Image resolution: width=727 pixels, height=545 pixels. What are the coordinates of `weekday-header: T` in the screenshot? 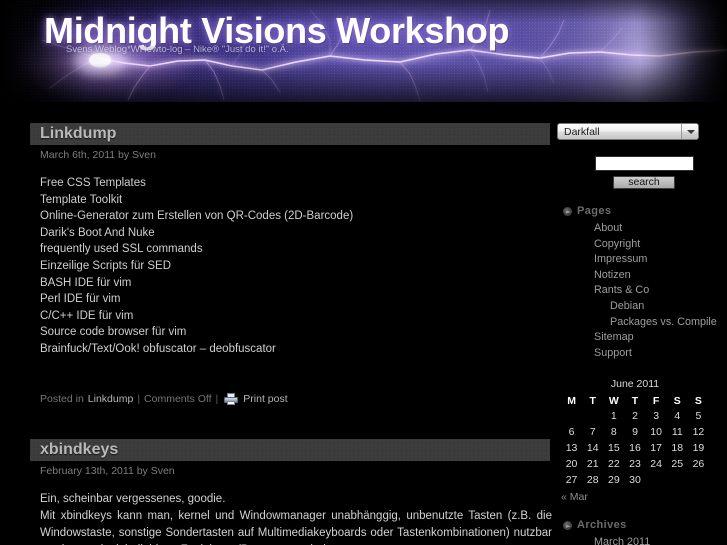 It's located at (592, 400).